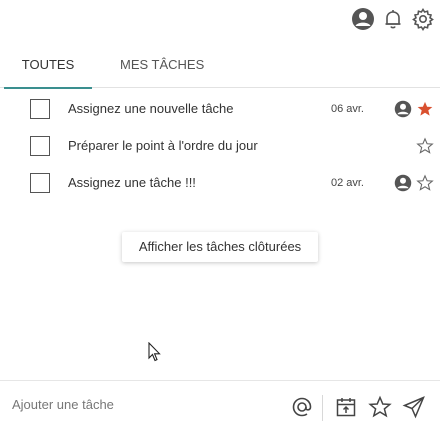 This screenshot has width=440, height=448. Describe the element at coordinates (302, 407) in the screenshot. I see `at-icon` at that location.